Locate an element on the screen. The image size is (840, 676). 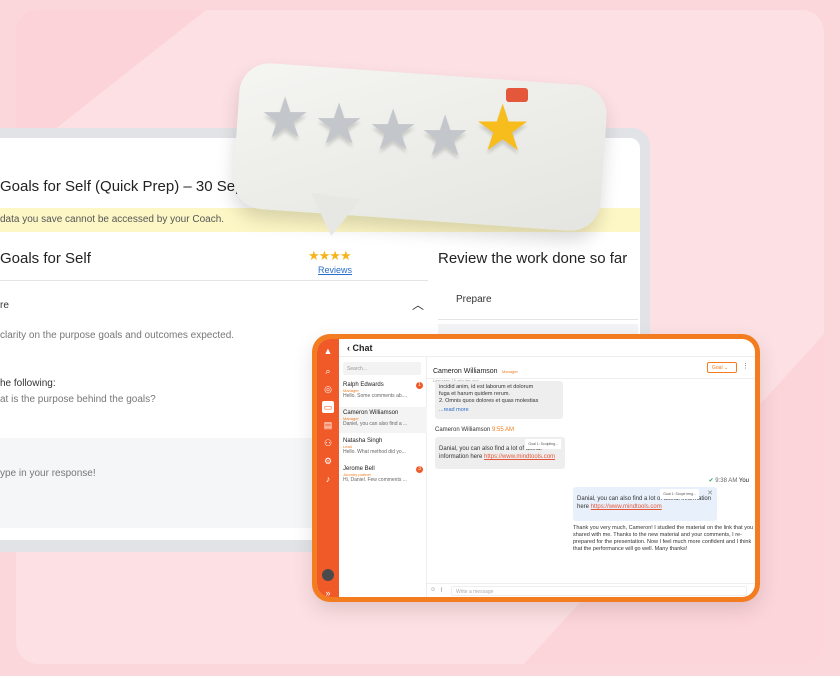
sender-name: Cameron Williamson is located at coordinates (463, 430).